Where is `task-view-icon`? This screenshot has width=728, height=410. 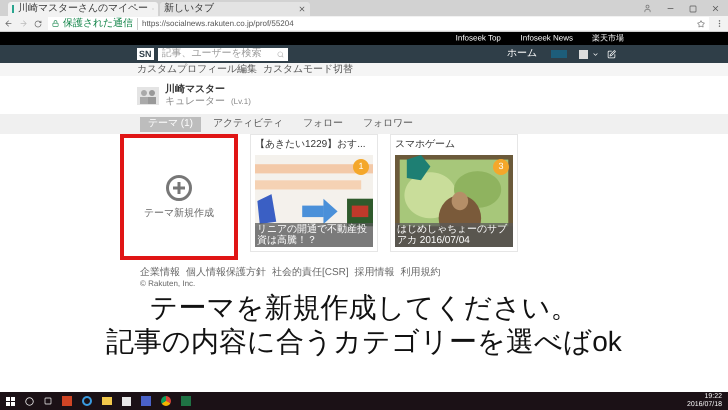 task-view-icon is located at coordinates (48, 401).